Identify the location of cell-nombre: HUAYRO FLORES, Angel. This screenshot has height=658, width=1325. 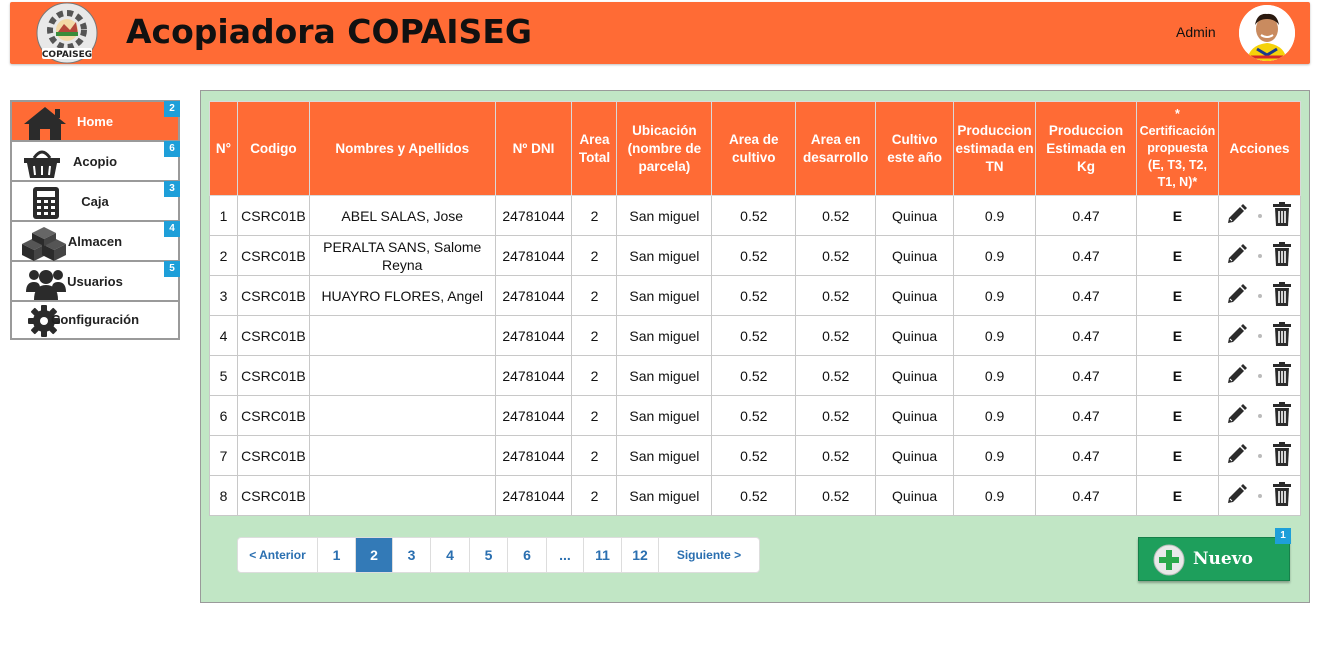
(402, 295).